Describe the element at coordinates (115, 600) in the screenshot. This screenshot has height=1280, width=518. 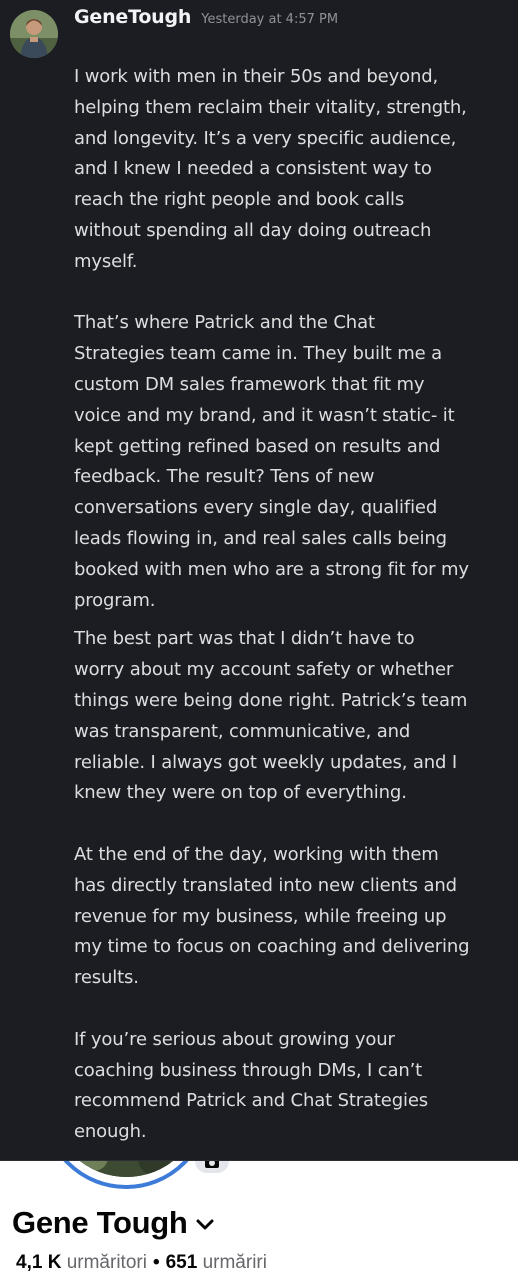
I see `message-line: program.` at that location.